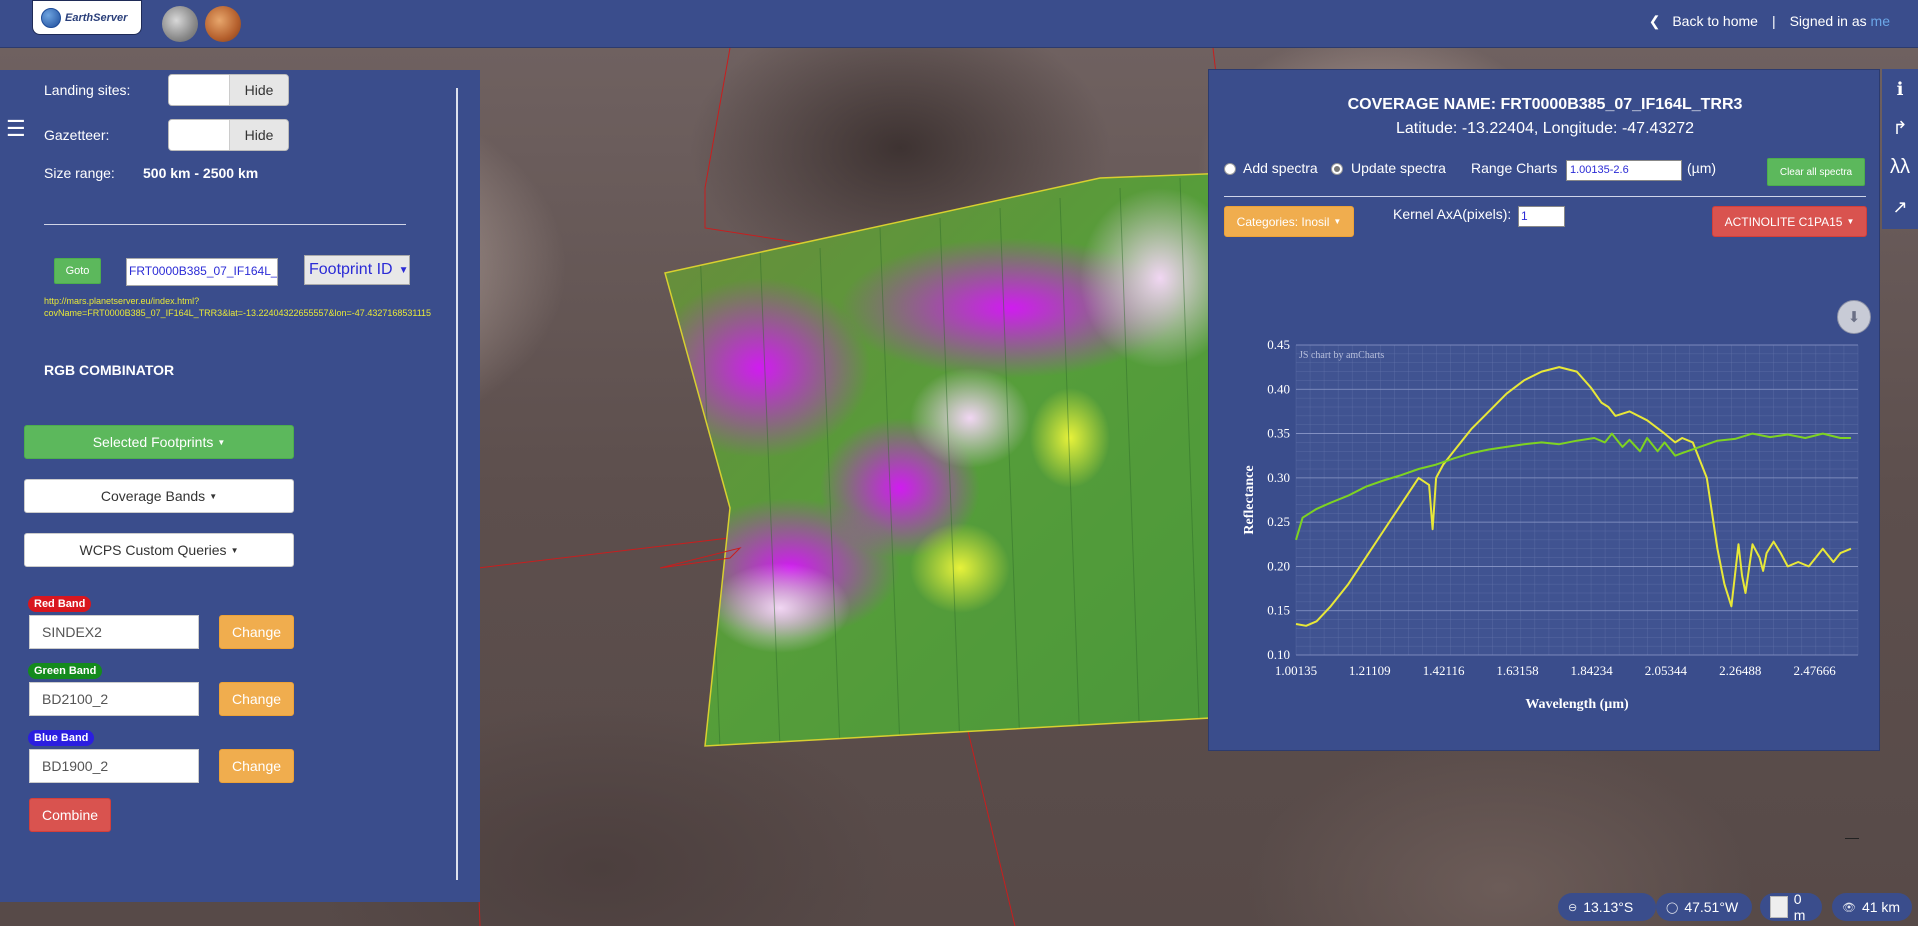  I want to click on selected-footprints-dropdown: Selected Footprints ▼, so click(159, 442).